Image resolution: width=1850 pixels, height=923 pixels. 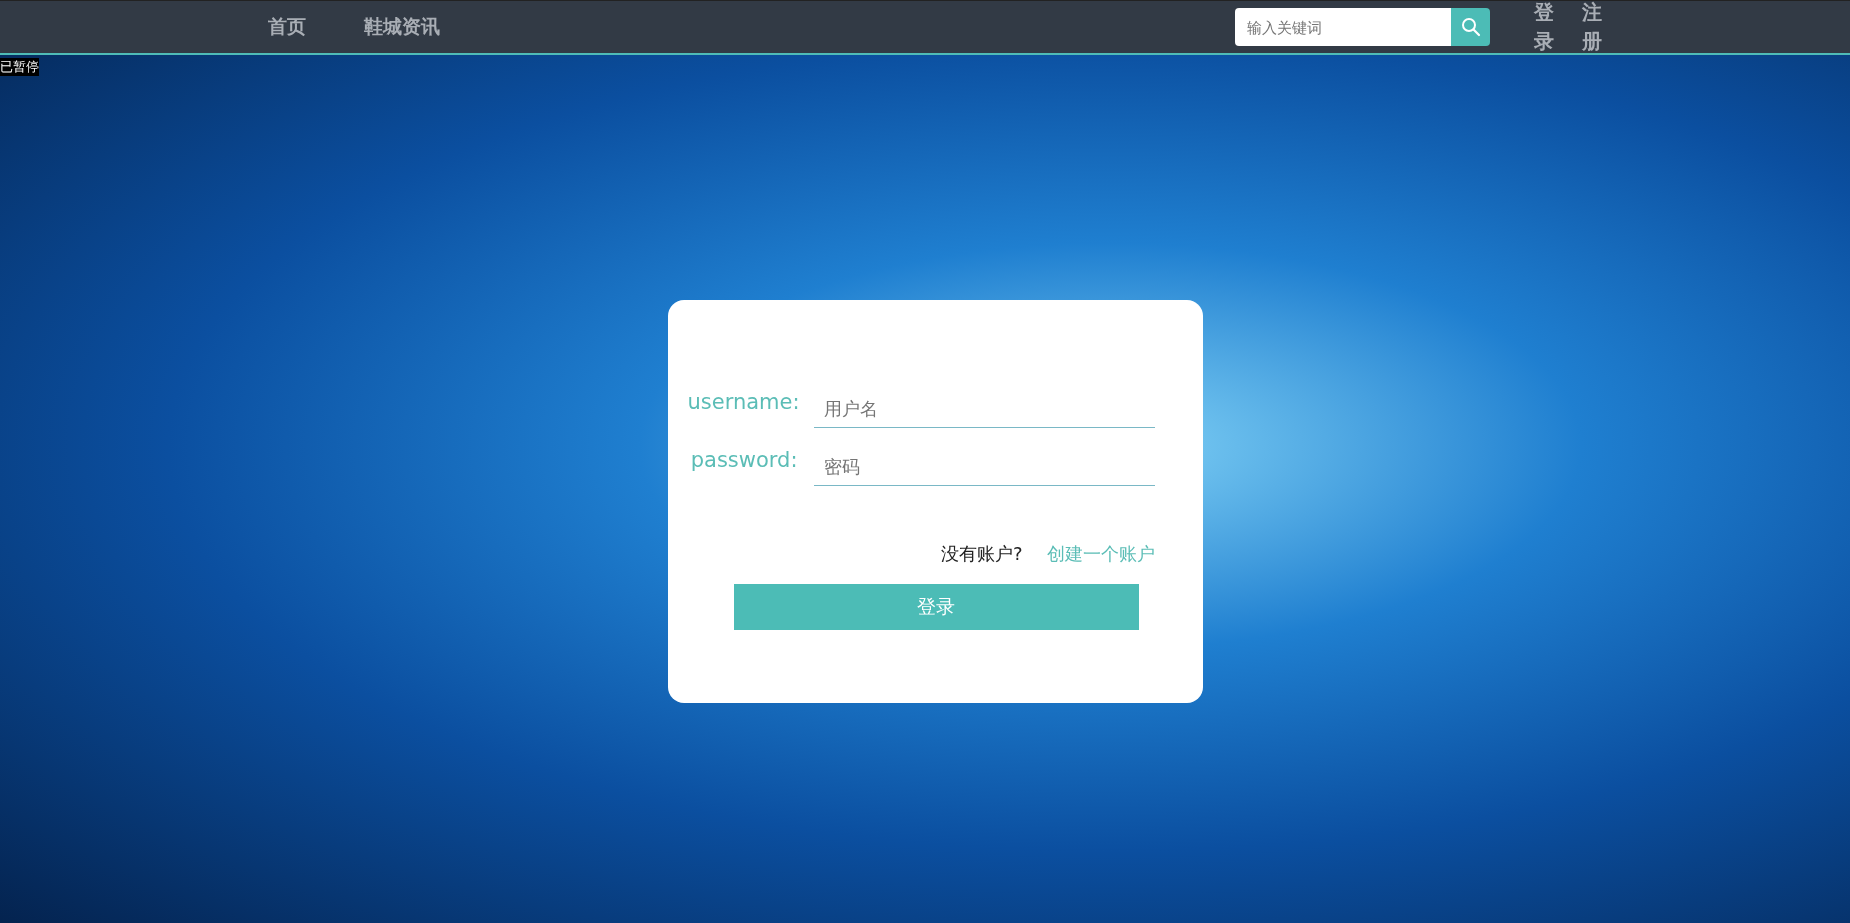 What do you see at coordinates (1546, 28) in the screenshot?
I see `auth-link: 登录` at bounding box center [1546, 28].